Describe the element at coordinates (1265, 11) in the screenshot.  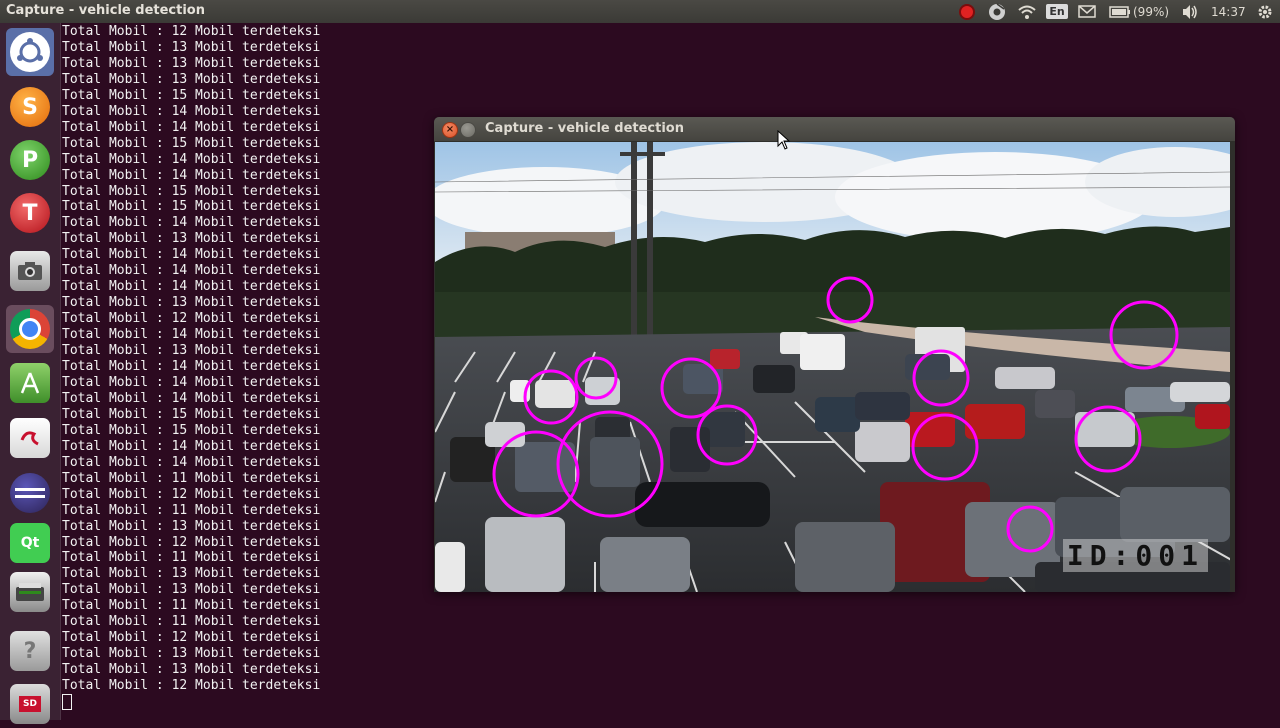
I see `gear-icon` at that location.